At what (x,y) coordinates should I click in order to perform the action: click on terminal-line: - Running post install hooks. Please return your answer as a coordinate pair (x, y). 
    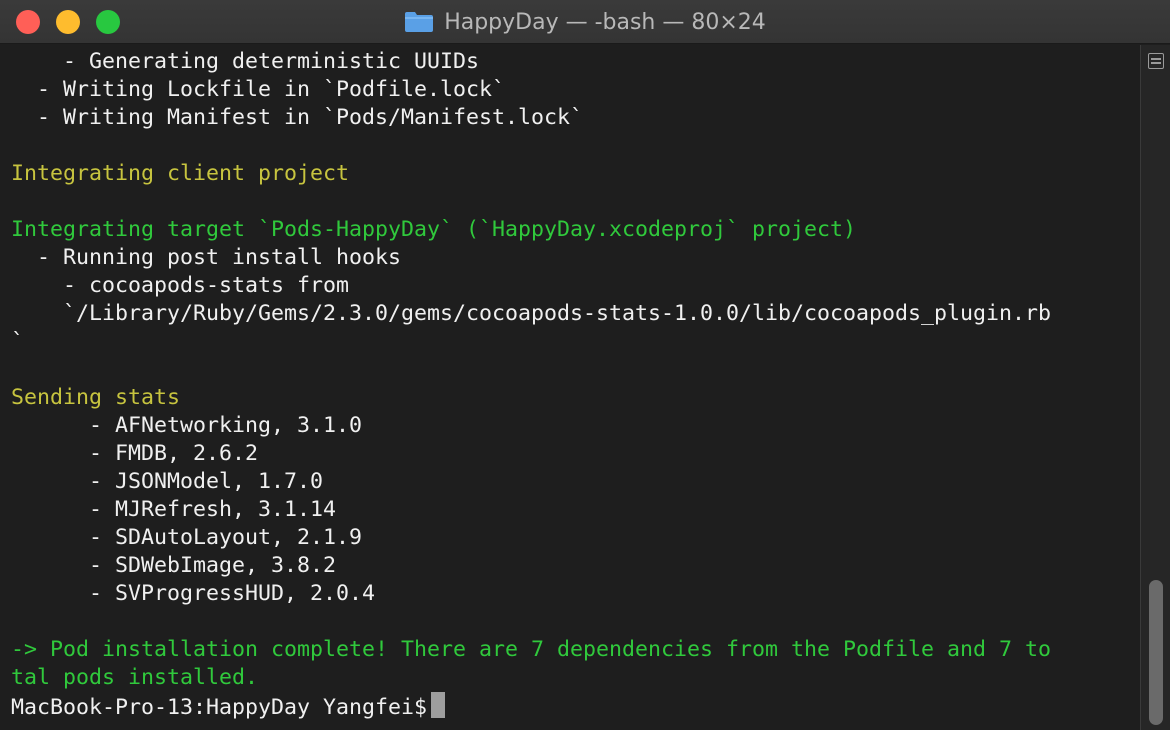
    Looking at the image, I should click on (206, 257).